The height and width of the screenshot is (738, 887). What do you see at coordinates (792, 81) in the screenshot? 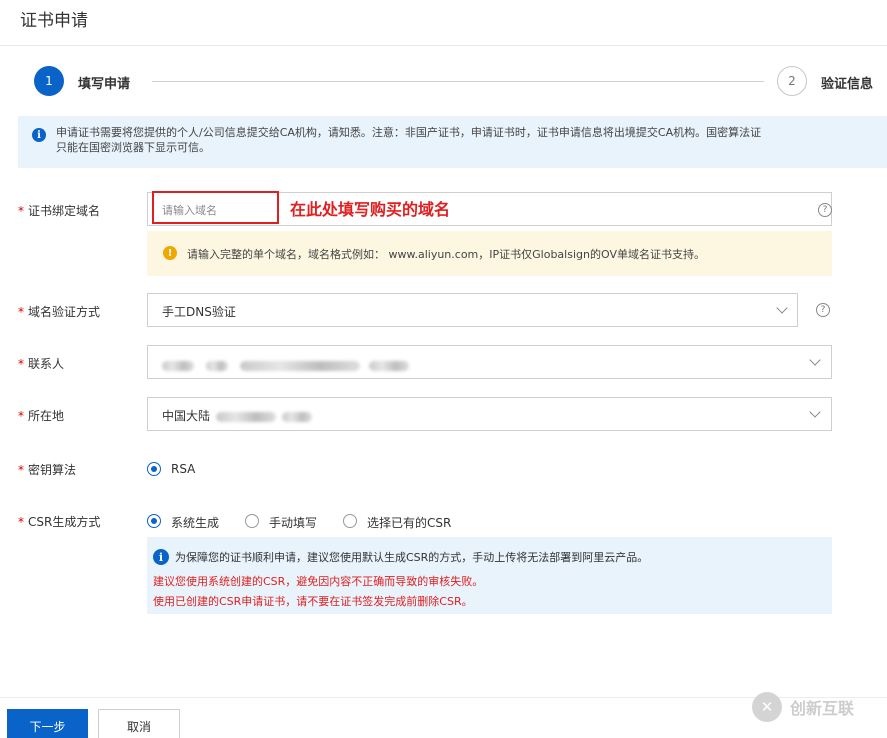
I see `step-2-indicator: 2` at bounding box center [792, 81].